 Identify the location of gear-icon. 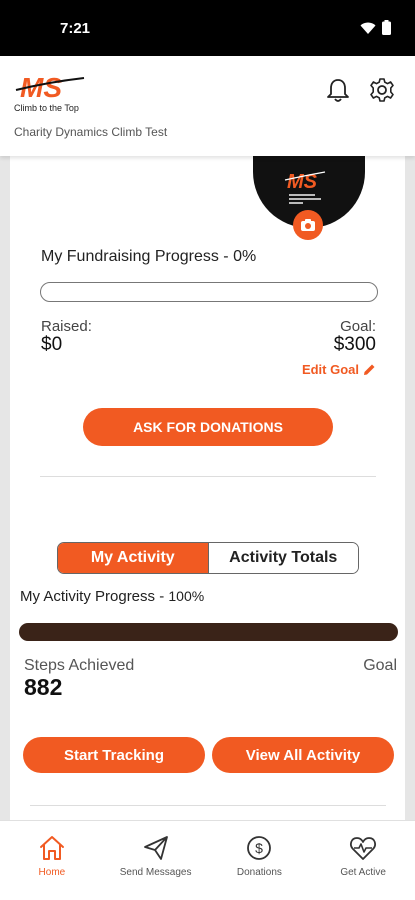
(382, 90).